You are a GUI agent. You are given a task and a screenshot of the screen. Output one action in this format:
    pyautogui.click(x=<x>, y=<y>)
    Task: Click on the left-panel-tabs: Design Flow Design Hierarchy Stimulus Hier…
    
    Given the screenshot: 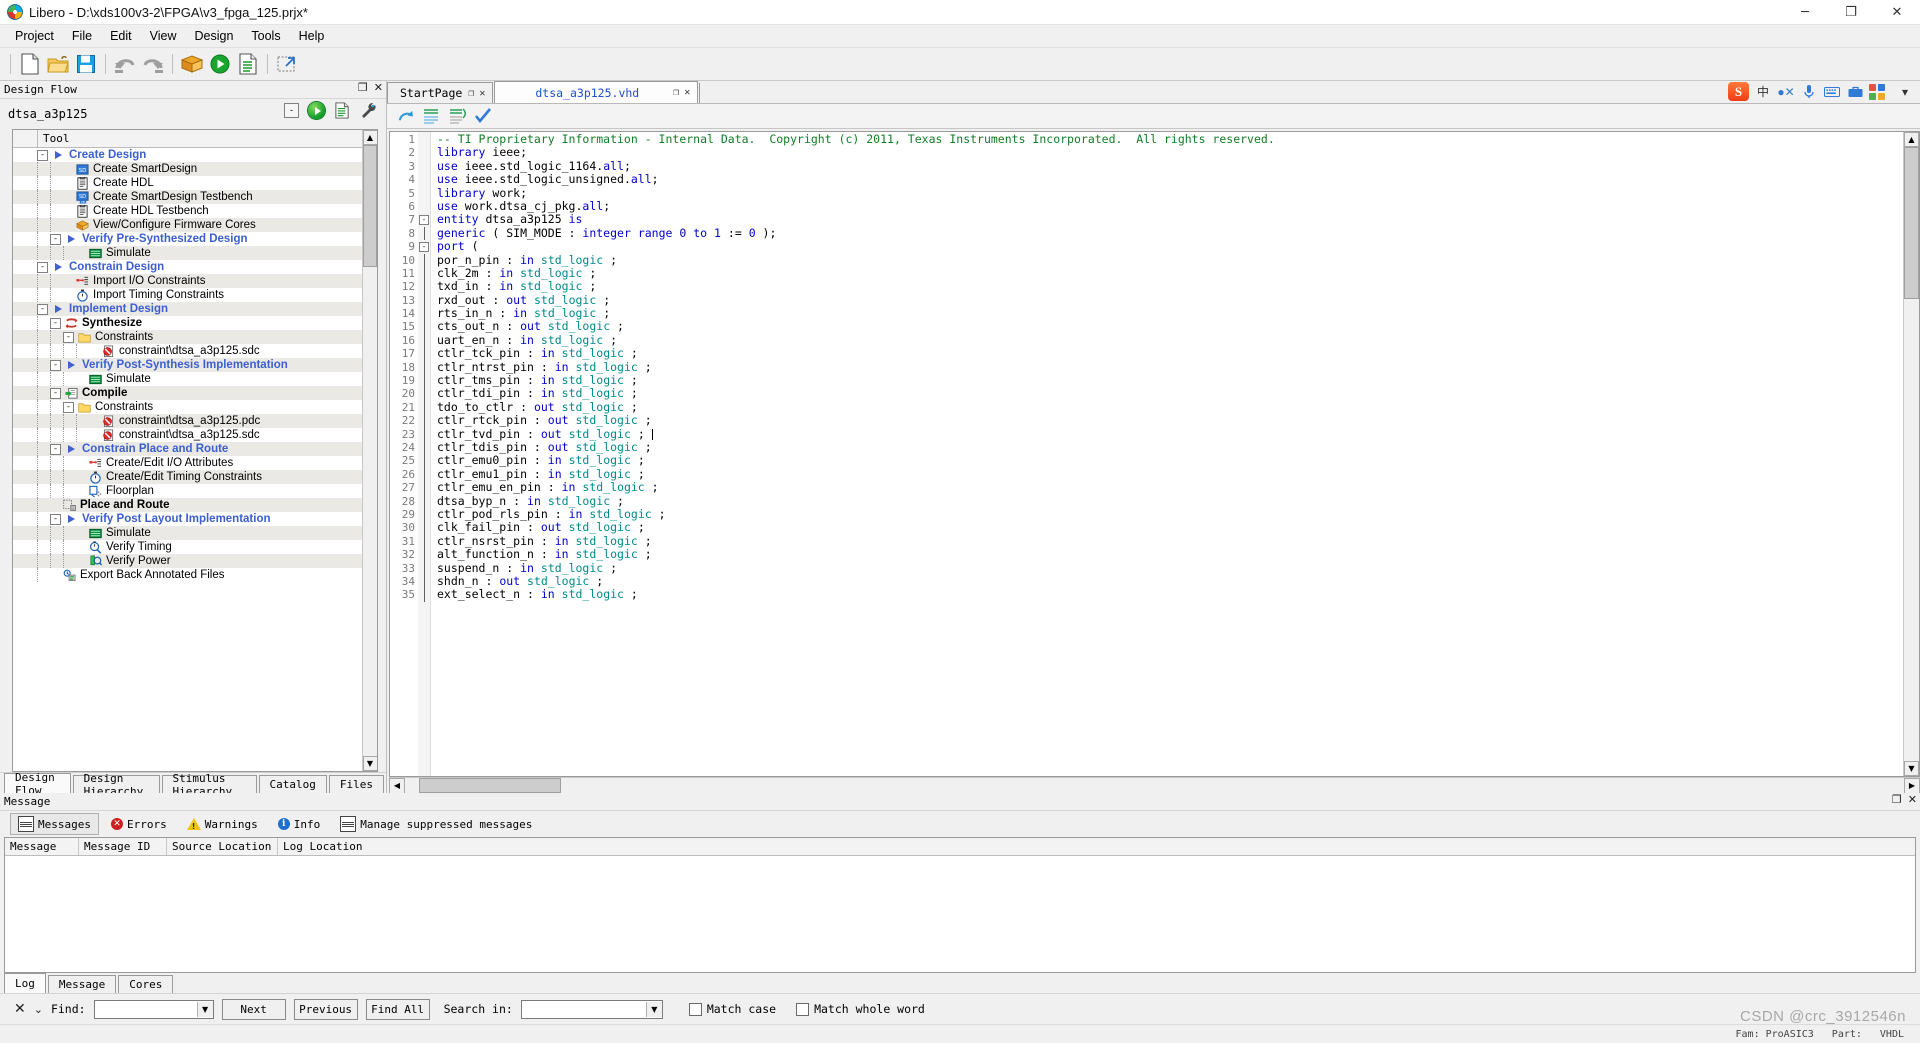 What is the action you would take?
    pyautogui.click(x=193, y=784)
    